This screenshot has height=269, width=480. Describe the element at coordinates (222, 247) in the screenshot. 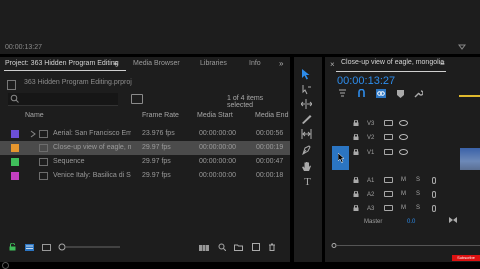

I see `find-icon` at that location.